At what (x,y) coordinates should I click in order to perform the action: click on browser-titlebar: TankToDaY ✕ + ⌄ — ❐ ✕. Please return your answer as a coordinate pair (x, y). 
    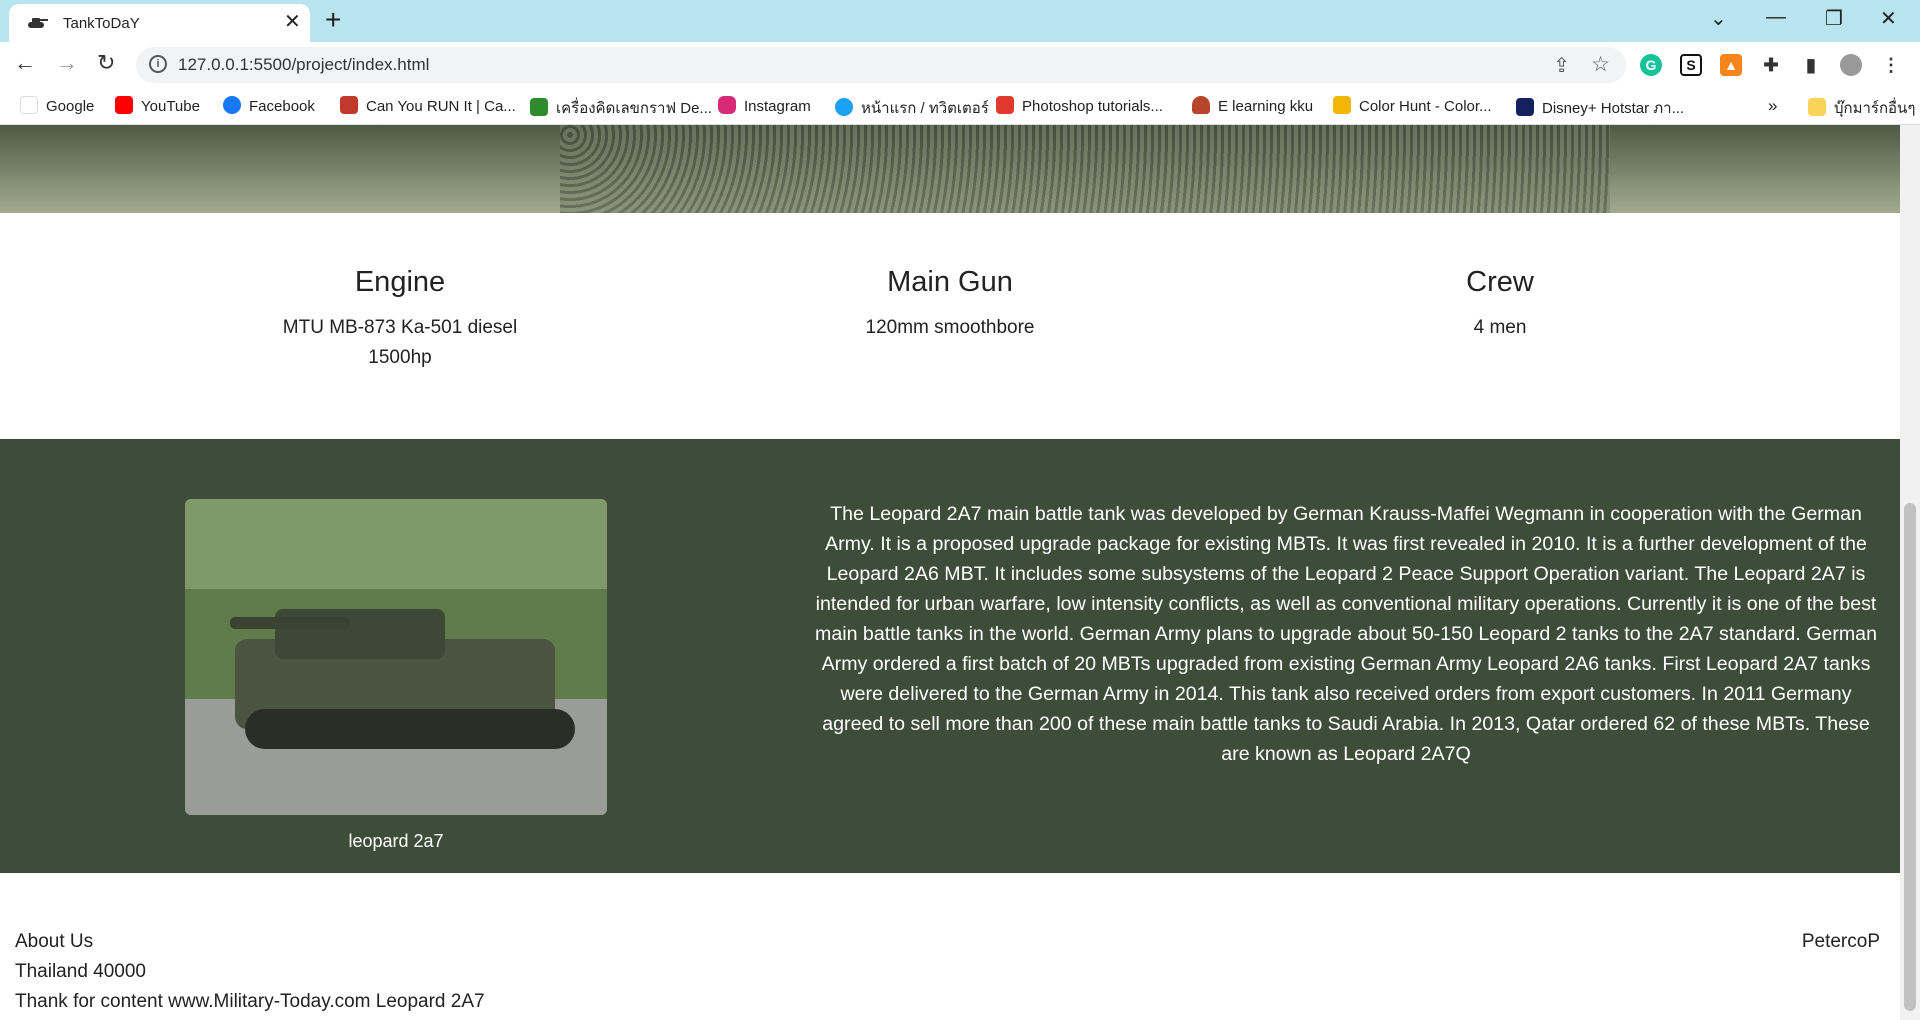
    Looking at the image, I should click on (960, 21).